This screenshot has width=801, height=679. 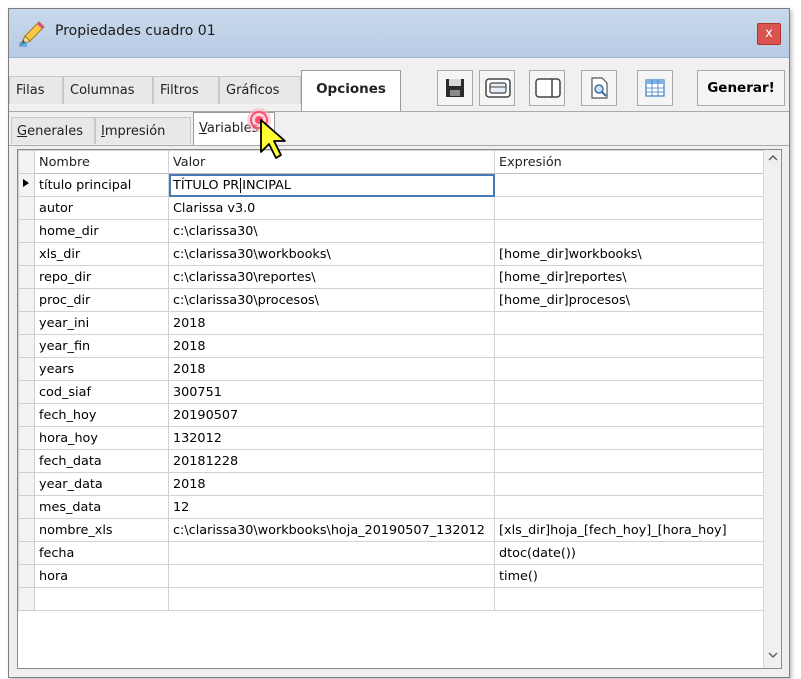 I want to click on cell-nombre: mes_data, so click(x=101, y=507).